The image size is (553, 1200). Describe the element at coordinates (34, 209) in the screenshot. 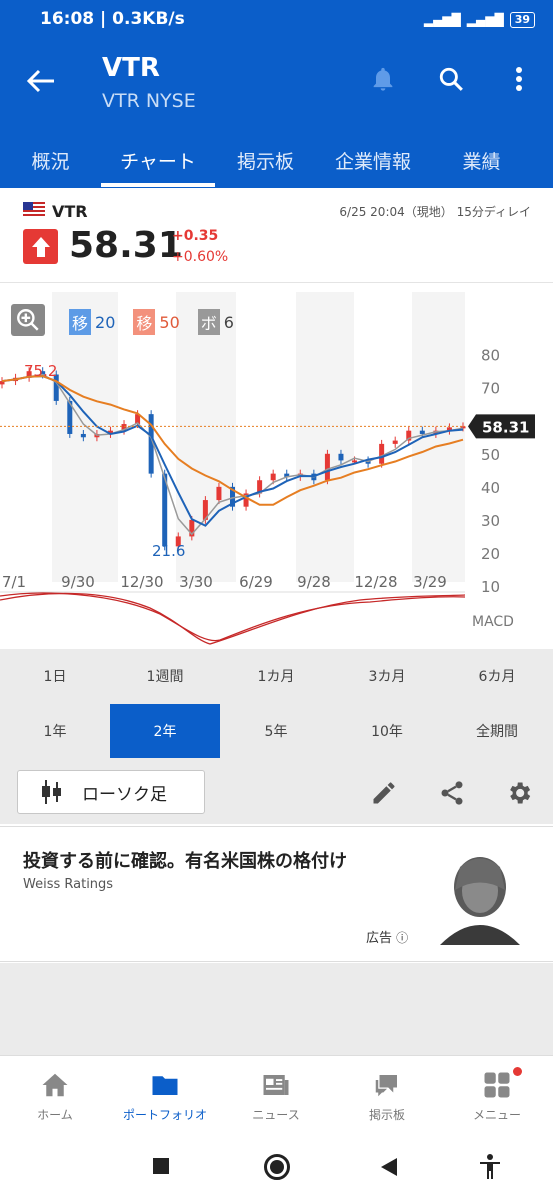

I see `us-flag-icon` at that location.